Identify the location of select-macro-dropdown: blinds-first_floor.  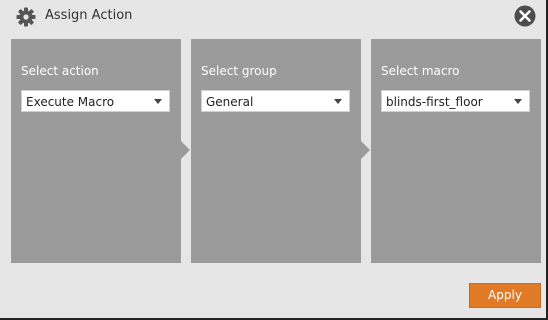
(455, 101).